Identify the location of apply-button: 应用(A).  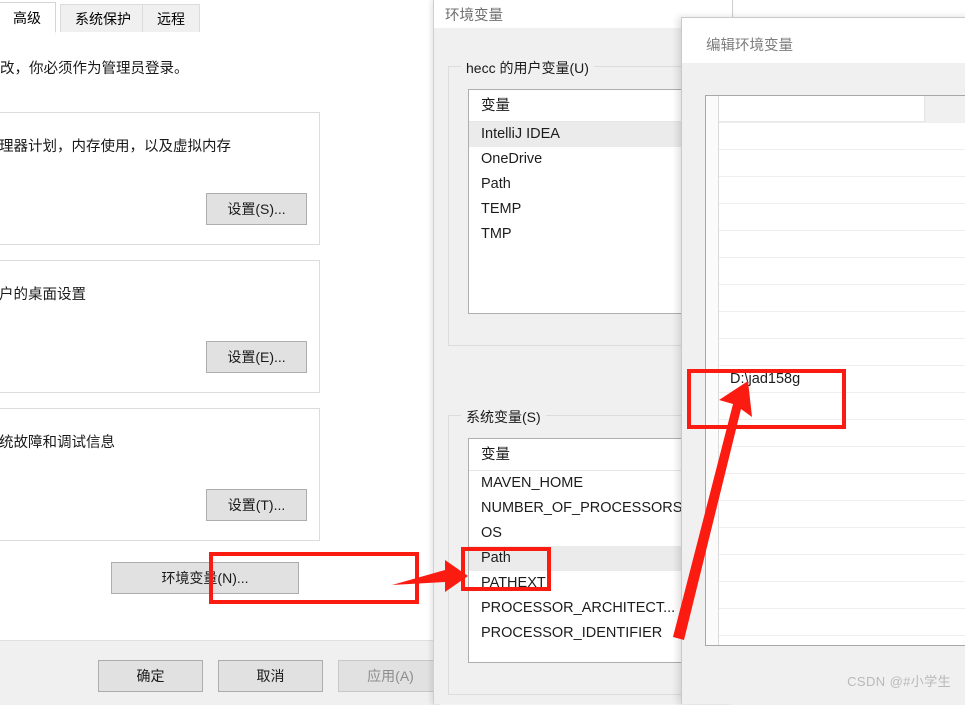
(390, 676).